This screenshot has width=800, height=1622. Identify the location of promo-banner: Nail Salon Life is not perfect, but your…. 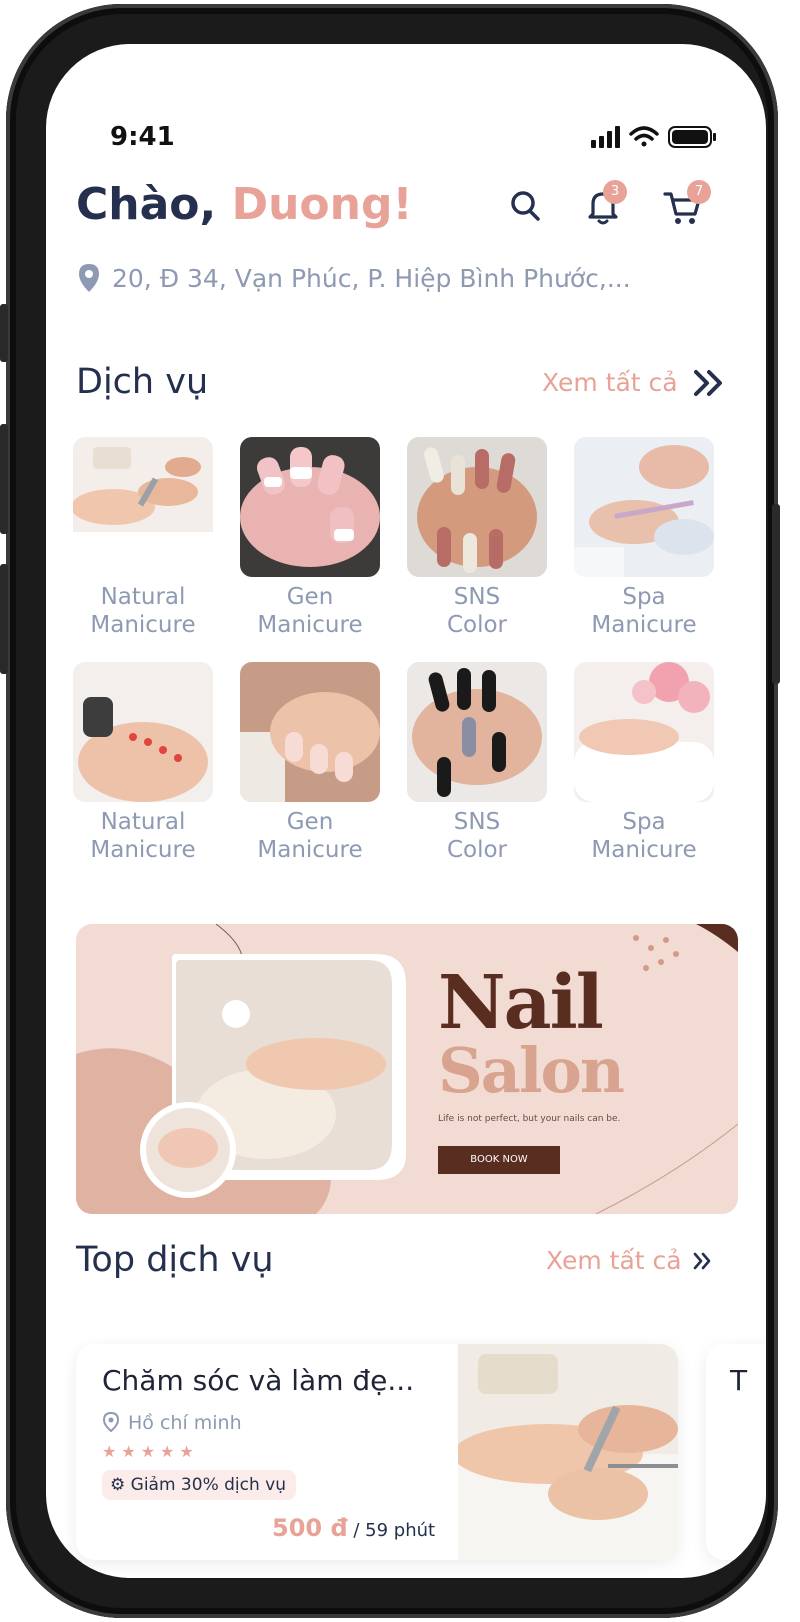
(407, 1069).